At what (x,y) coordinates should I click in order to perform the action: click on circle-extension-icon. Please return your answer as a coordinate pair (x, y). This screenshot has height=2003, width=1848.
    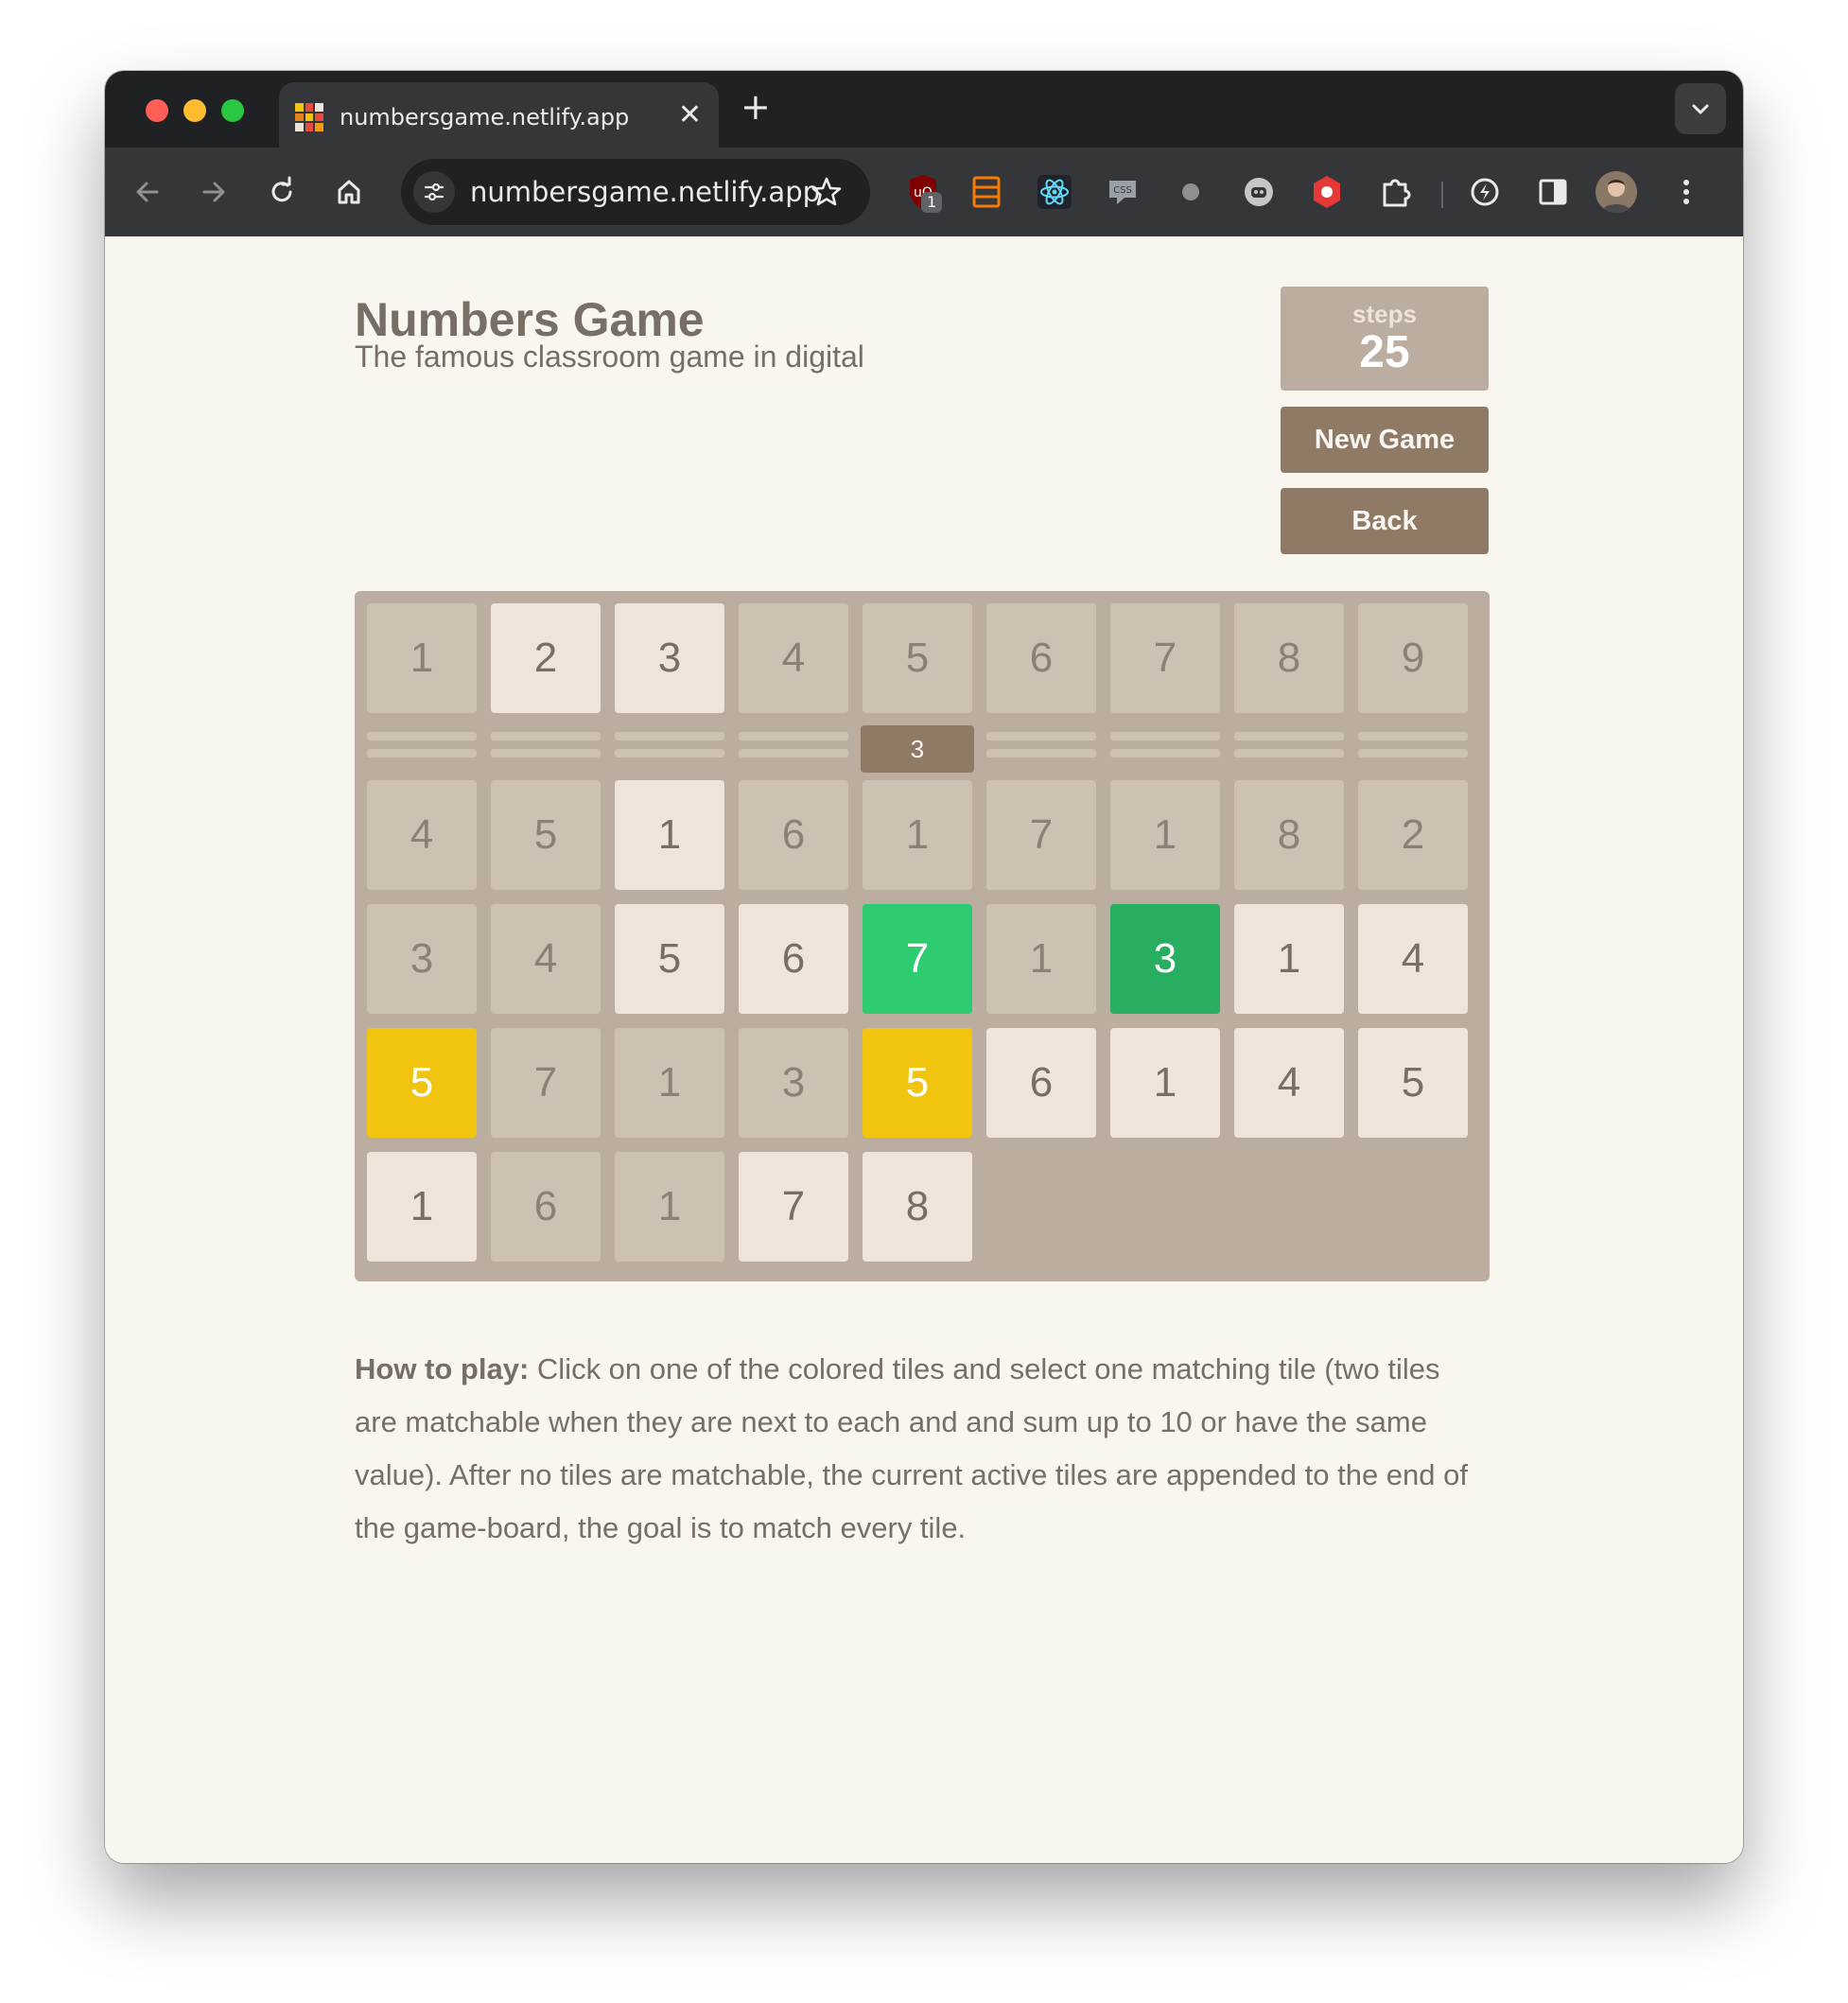
    Looking at the image, I should click on (1191, 192).